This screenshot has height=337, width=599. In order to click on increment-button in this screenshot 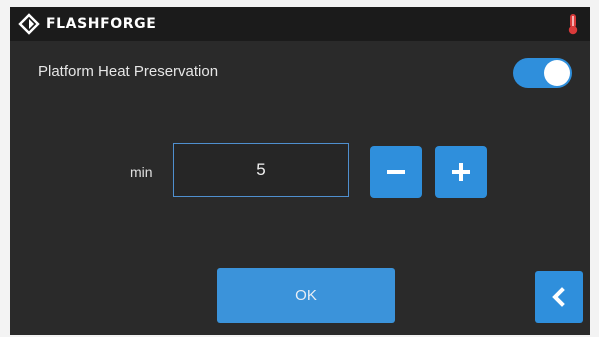, I will do `click(461, 172)`.